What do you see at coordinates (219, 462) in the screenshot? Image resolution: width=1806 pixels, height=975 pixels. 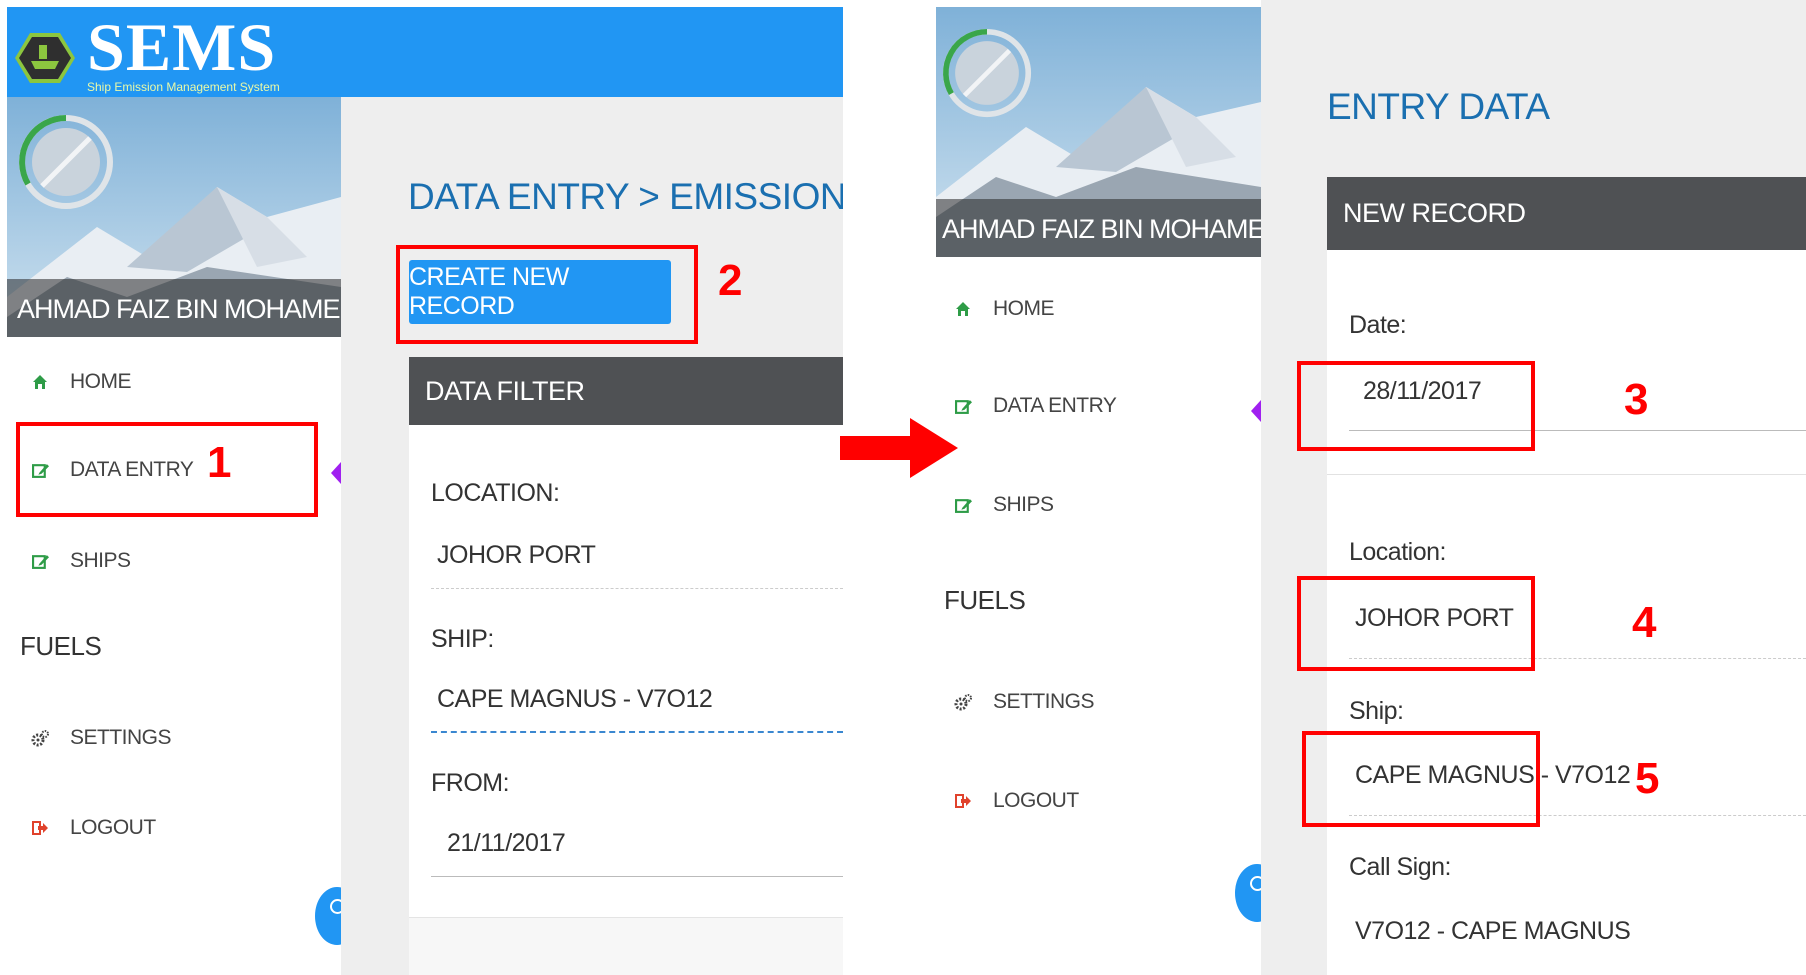 I see `step-number-1: 1` at bounding box center [219, 462].